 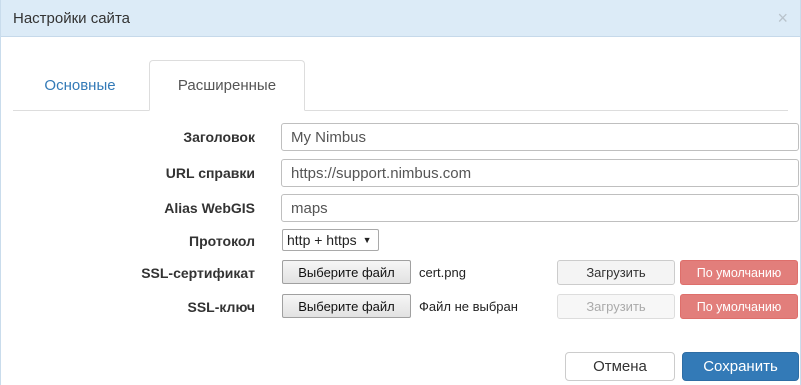 What do you see at coordinates (739, 306) in the screenshot?
I see `ssl-key-default-button: По умолчанию` at bounding box center [739, 306].